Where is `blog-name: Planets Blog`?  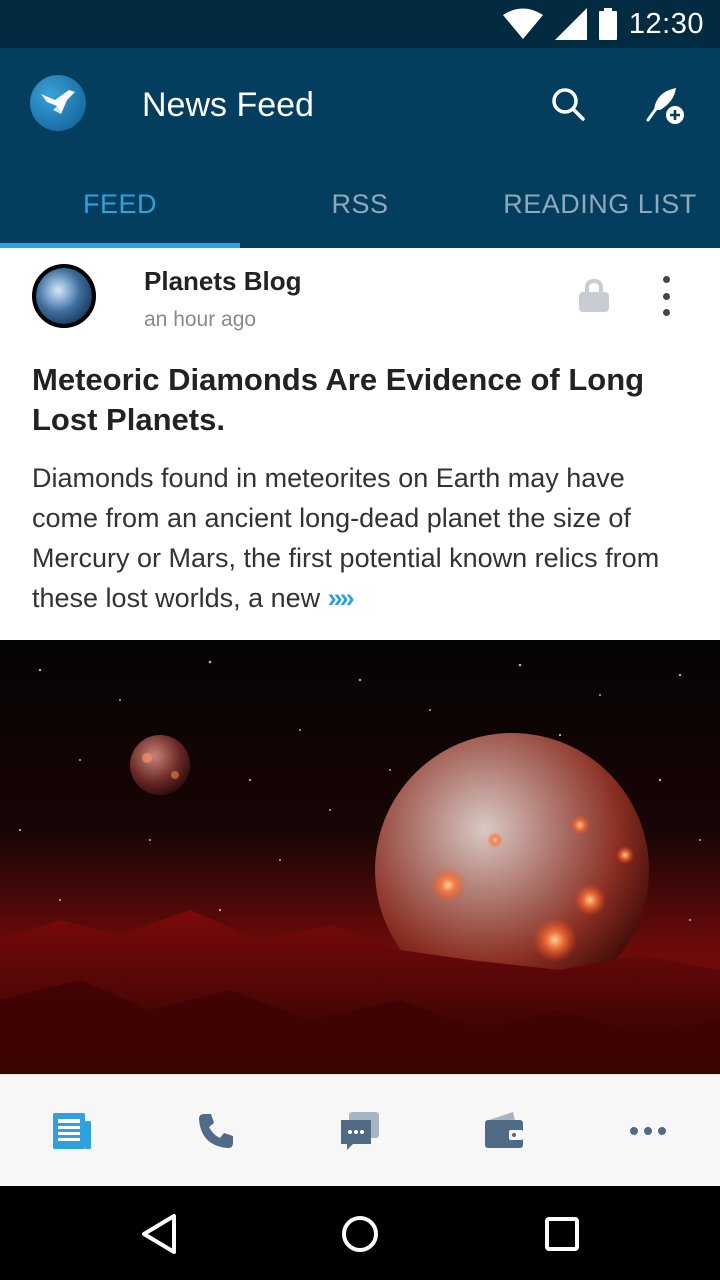
blog-name: Planets Blog is located at coordinates (222, 281).